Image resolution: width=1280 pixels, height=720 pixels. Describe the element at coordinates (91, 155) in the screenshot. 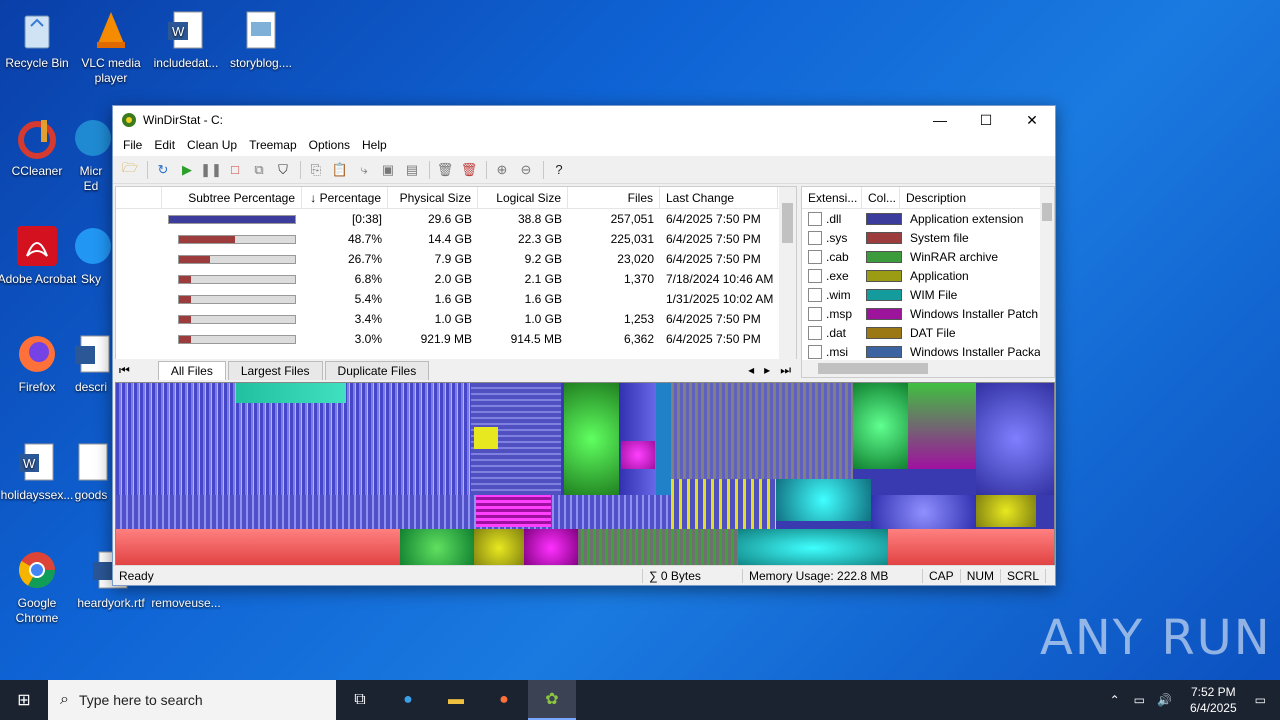

I see `desktop-icon-edge: Micr Ed` at that location.